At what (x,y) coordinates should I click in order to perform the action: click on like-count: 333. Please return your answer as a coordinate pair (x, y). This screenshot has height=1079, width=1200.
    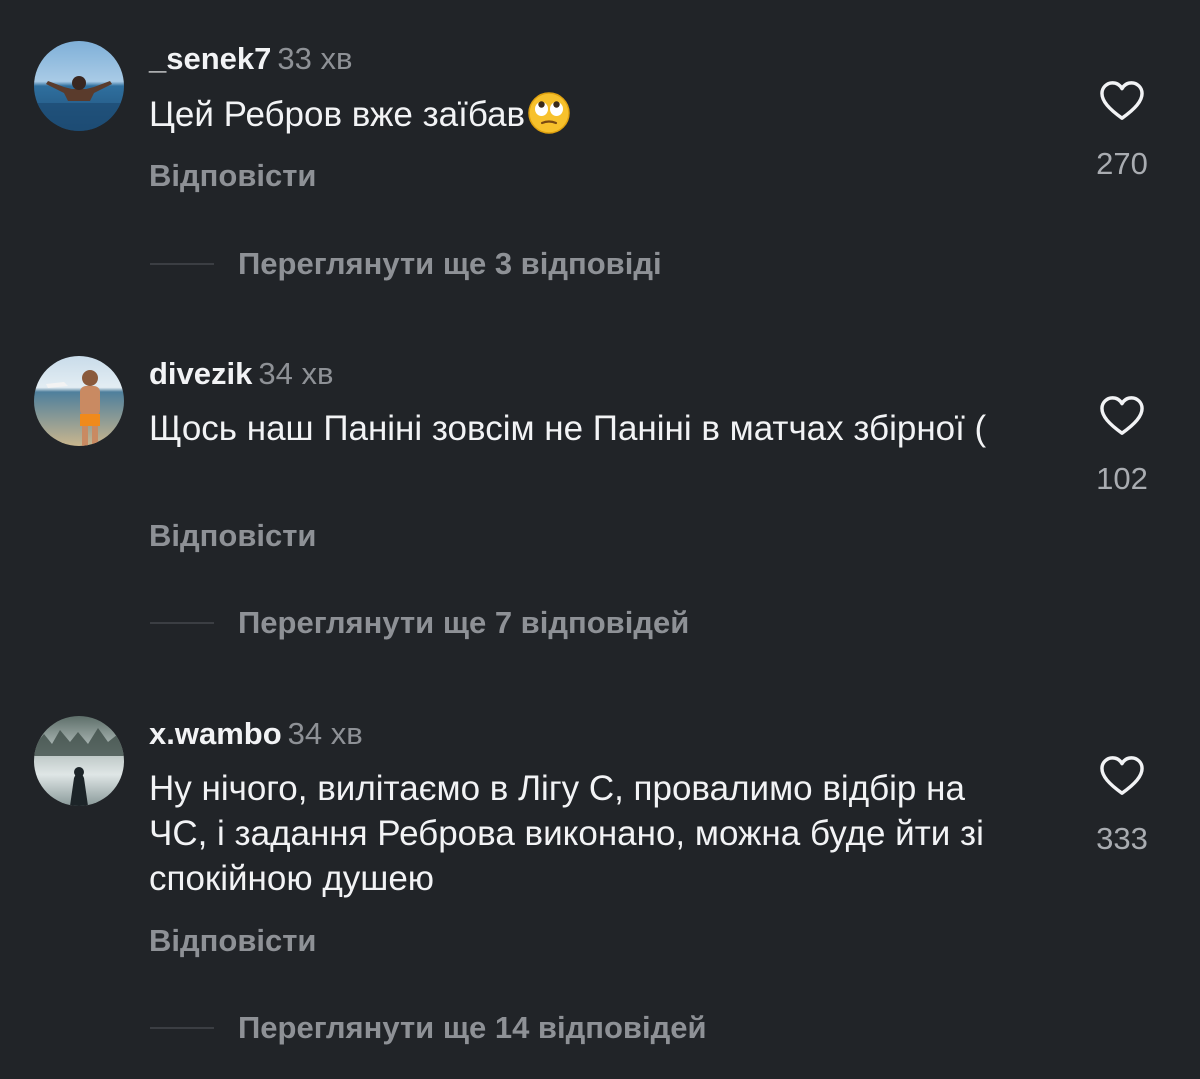
    Looking at the image, I should click on (1122, 838).